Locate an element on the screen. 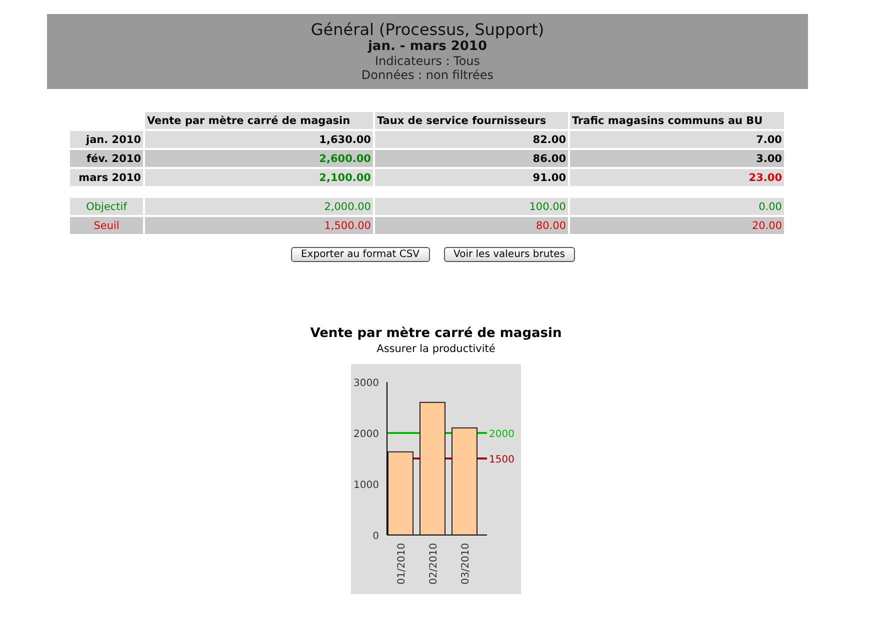 This screenshot has height=626, width=872. action-button: Voir les valeurs brutes is located at coordinates (509, 254).